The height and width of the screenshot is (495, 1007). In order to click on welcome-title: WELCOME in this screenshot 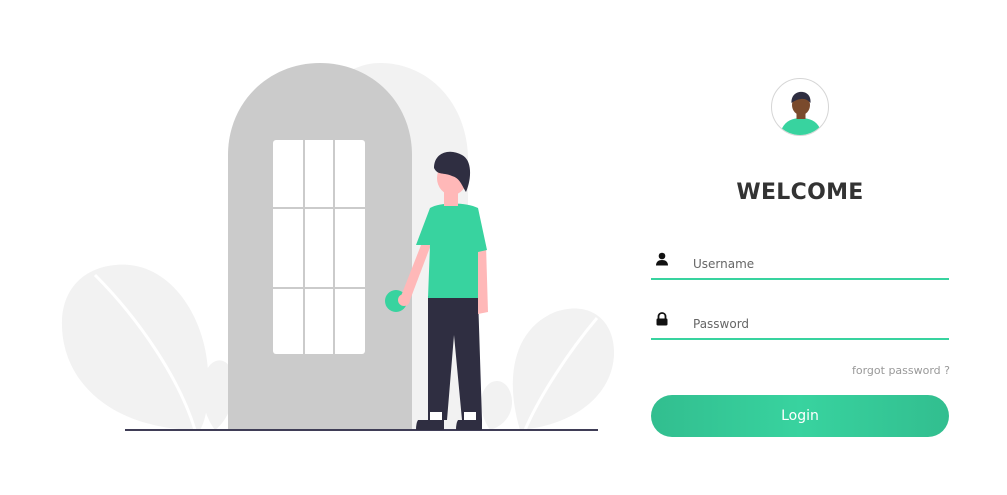, I will do `click(800, 192)`.